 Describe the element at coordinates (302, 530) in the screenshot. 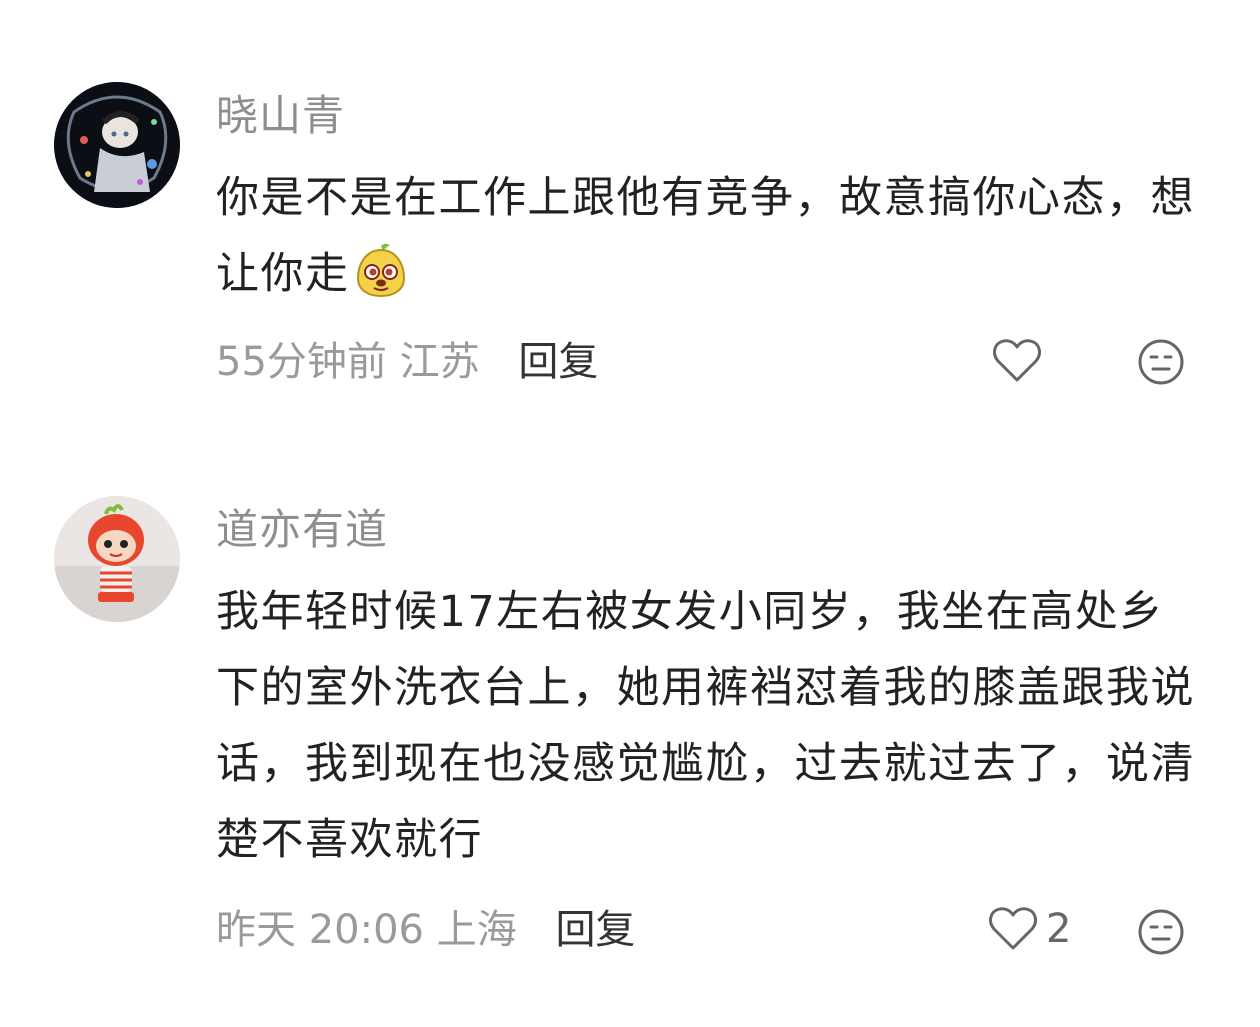

I see `username: 道亦有道` at that location.